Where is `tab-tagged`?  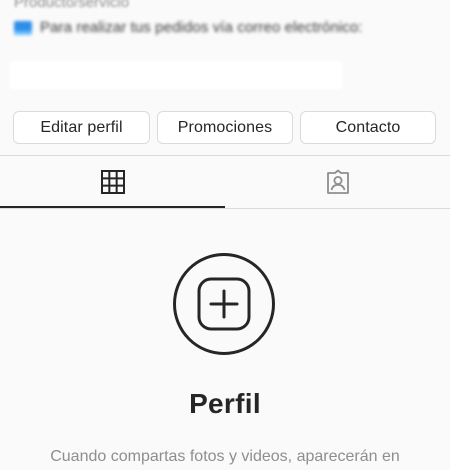
tab-tagged is located at coordinates (337, 182).